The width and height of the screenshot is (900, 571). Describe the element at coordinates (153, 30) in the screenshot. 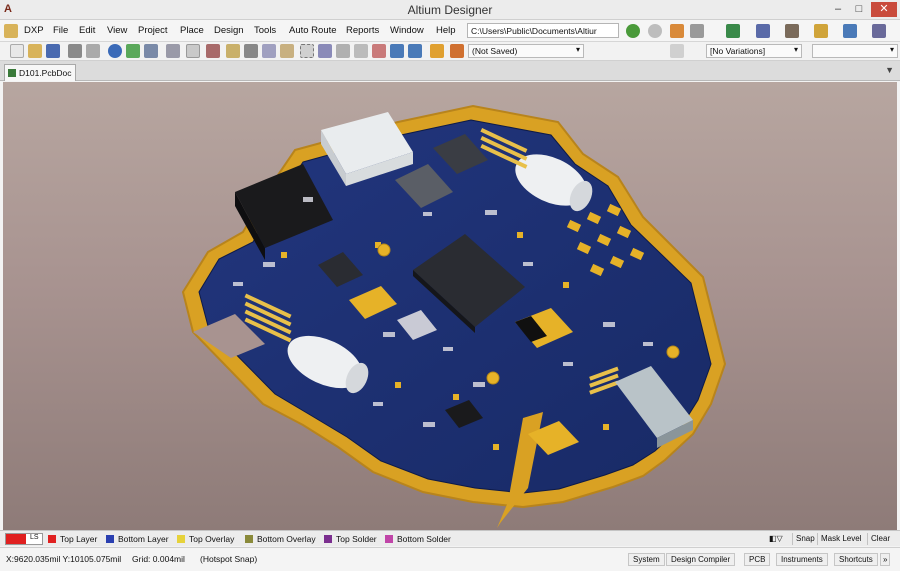

I see `menu-project: Project` at that location.